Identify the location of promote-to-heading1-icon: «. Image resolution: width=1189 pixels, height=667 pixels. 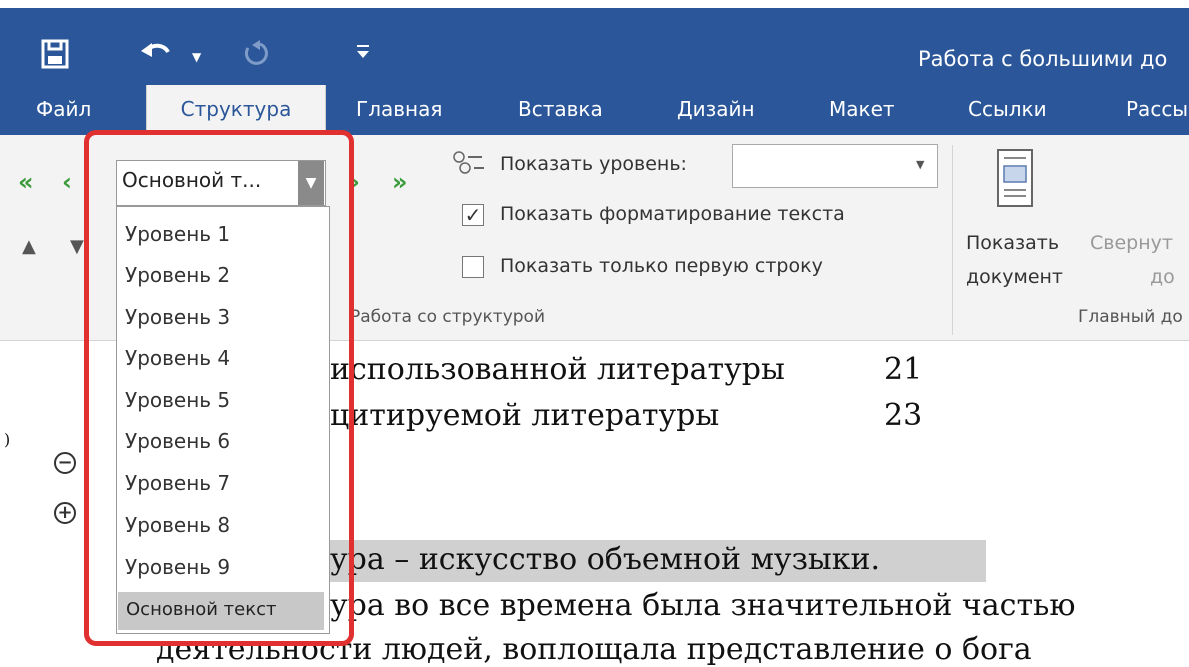
(26, 182).